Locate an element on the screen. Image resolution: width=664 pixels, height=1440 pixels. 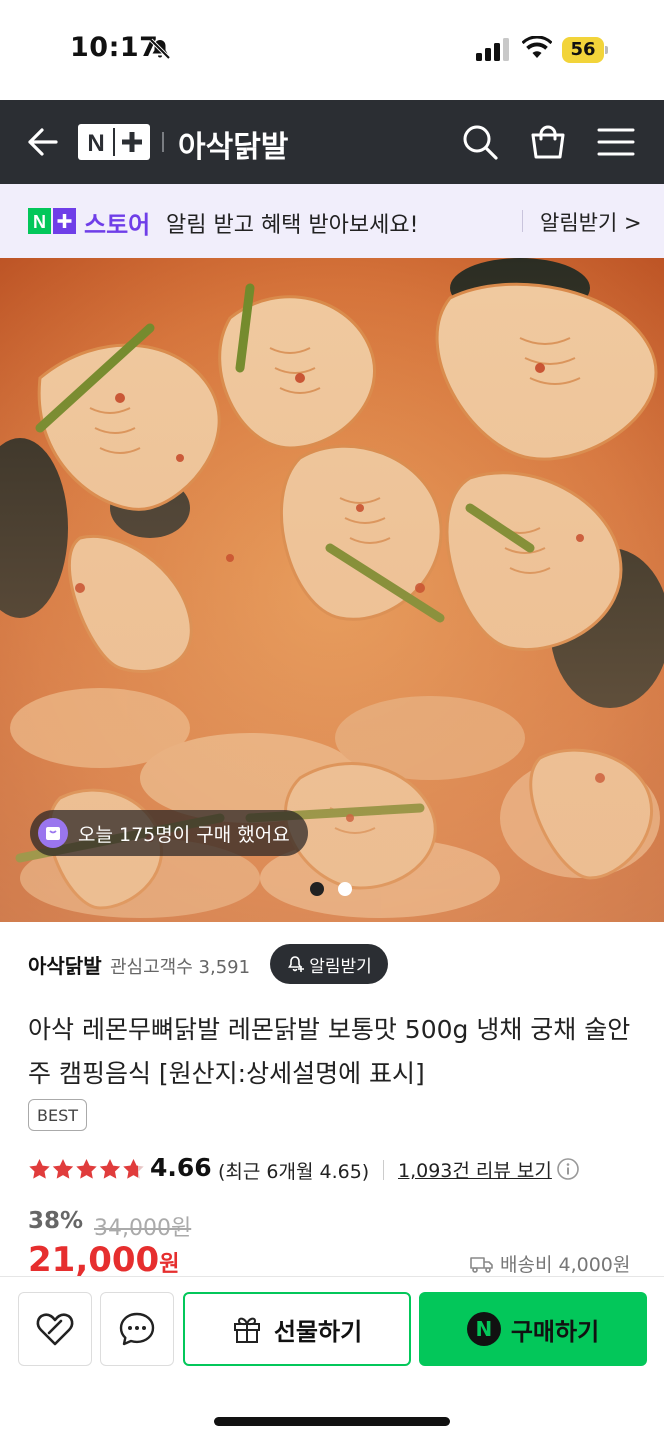
gift-button: 선물하기 is located at coordinates (297, 1329).